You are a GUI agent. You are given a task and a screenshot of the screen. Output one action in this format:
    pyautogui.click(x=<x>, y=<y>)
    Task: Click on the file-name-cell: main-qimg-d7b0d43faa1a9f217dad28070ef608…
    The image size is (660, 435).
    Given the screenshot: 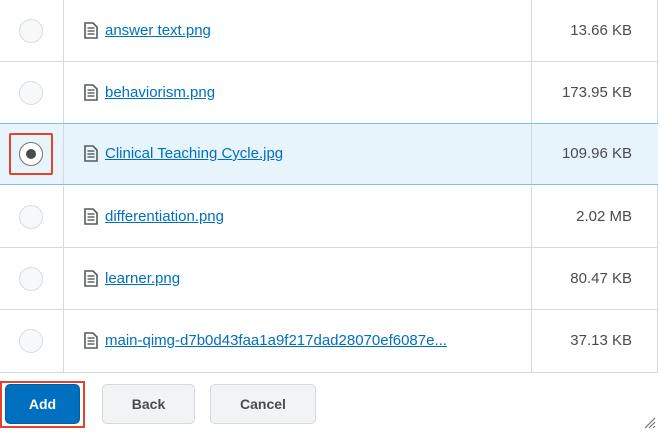 What is the action you would take?
    pyautogui.click(x=298, y=341)
    